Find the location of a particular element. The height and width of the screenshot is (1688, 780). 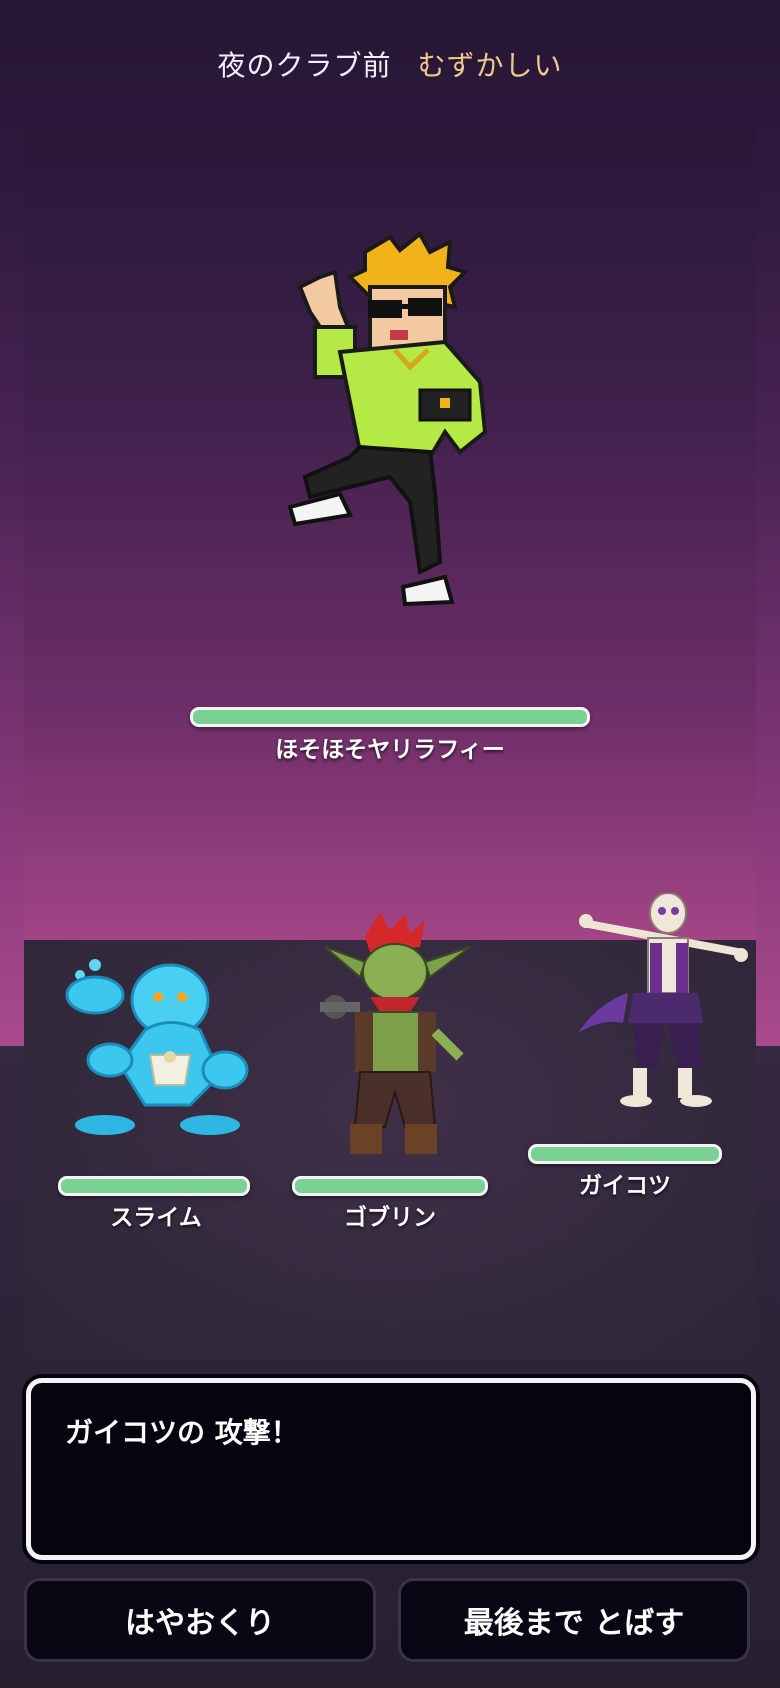

skeleton-sprite is located at coordinates (663, 1000).